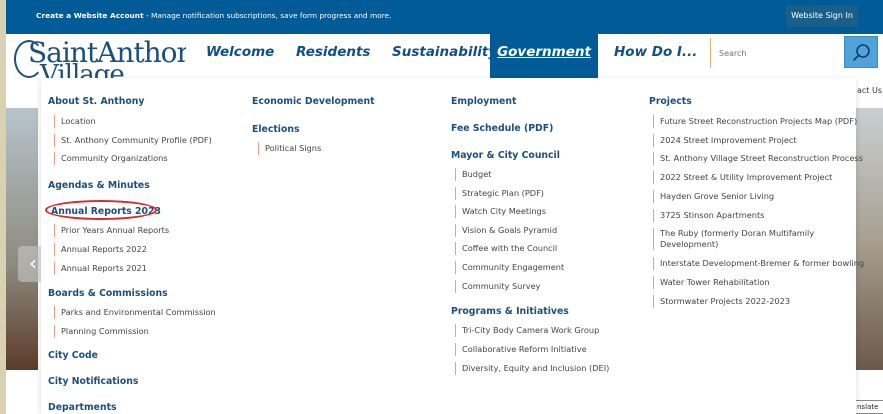  I want to click on menu-mayor-city-council: Mayor & City Council, so click(505, 155).